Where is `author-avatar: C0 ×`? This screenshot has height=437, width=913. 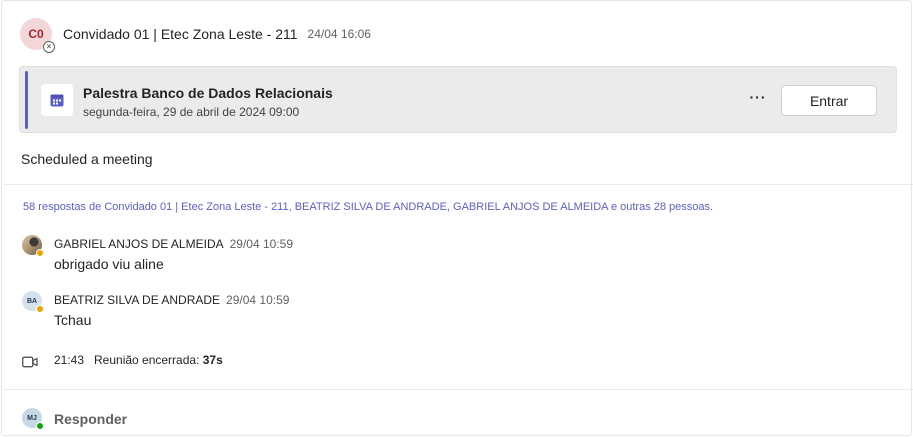
author-avatar: C0 × is located at coordinates (37, 35).